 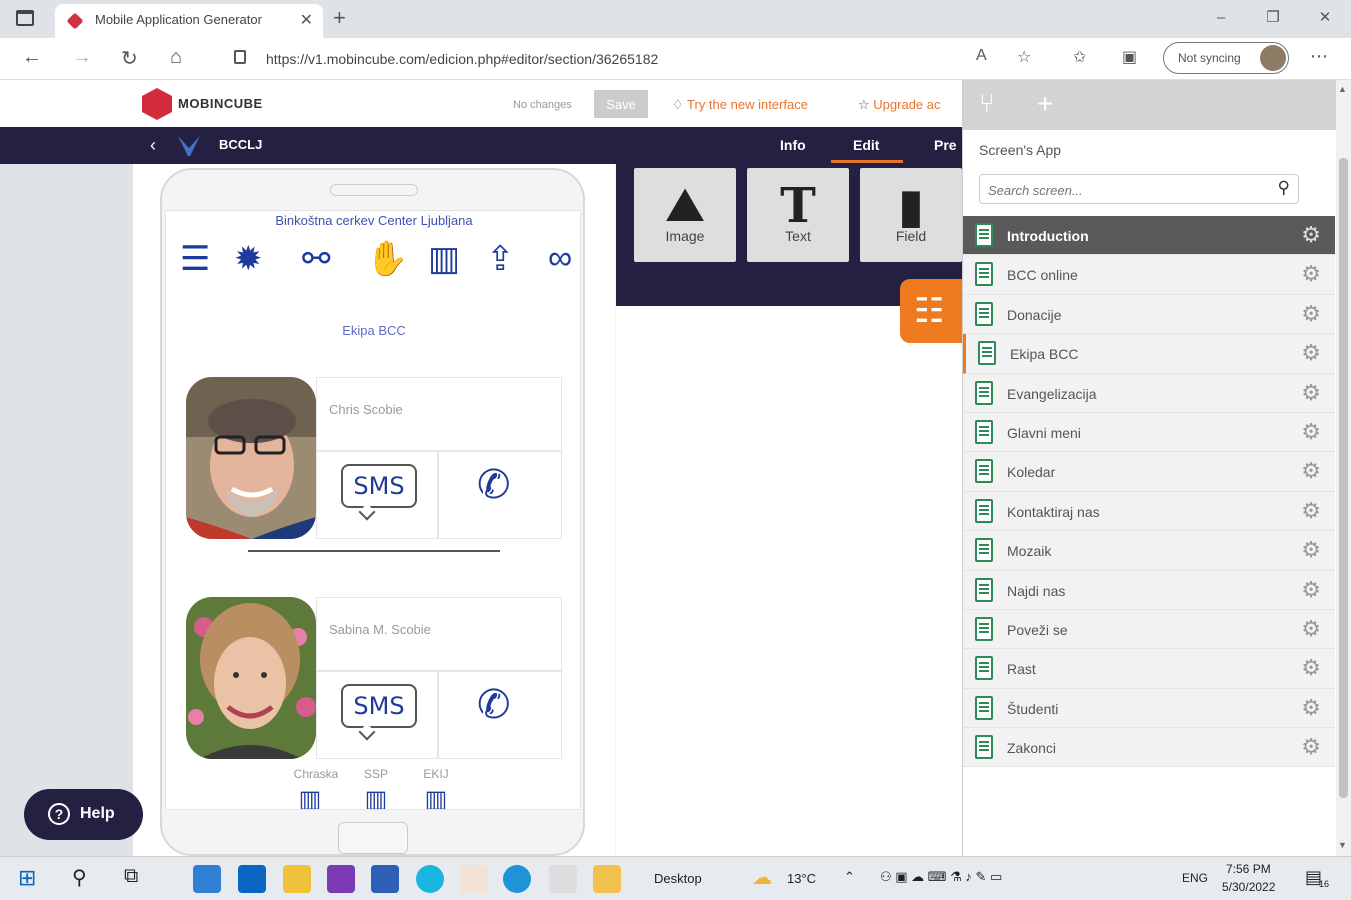 What do you see at coordinates (1248, 887) in the screenshot?
I see `clock-date: 5/30/2022` at bounding box center [1248, 887].